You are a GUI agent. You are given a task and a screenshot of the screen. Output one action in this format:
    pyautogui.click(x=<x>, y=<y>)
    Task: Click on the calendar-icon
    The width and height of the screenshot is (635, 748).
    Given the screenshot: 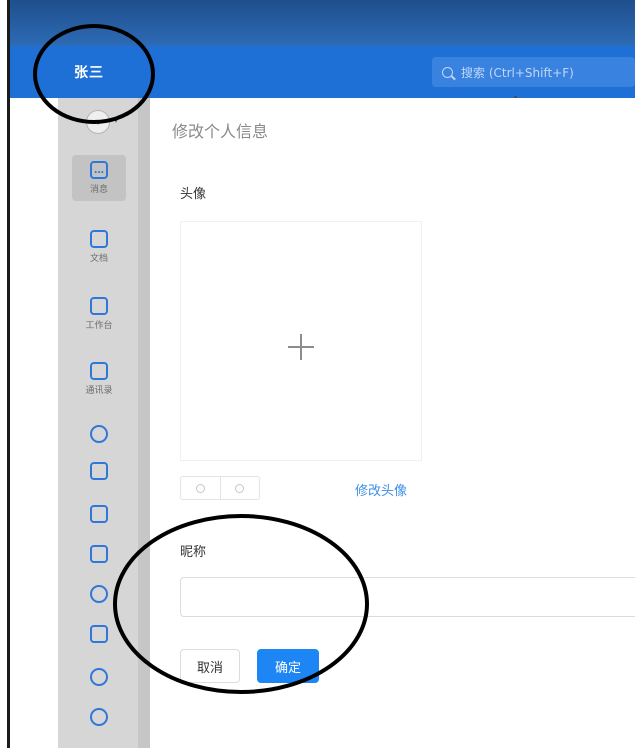 What is the action you would take?
    pyautogui.click(x=99, y=471)
    